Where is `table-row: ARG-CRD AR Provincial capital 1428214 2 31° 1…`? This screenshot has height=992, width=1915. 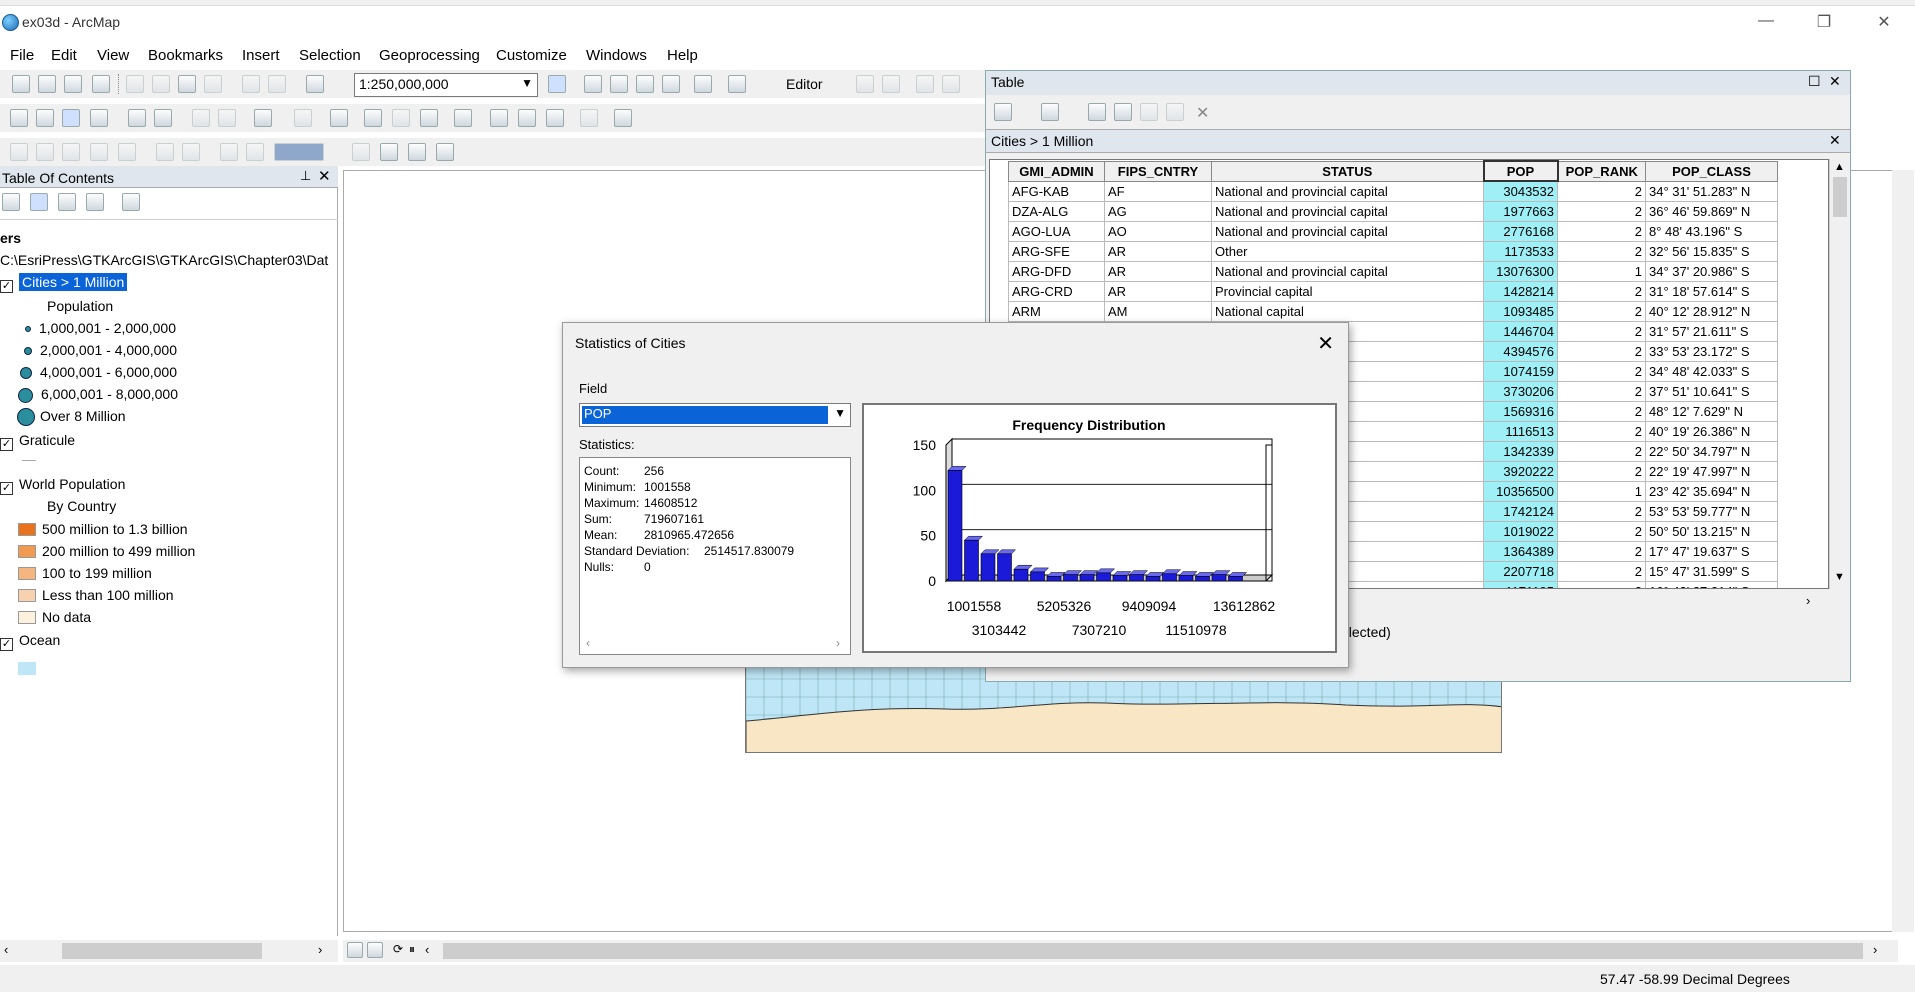 table-row: ARG-CRD AR Provincial capital 1428214 2 31° 1… is located at coordinates (1393, 291).